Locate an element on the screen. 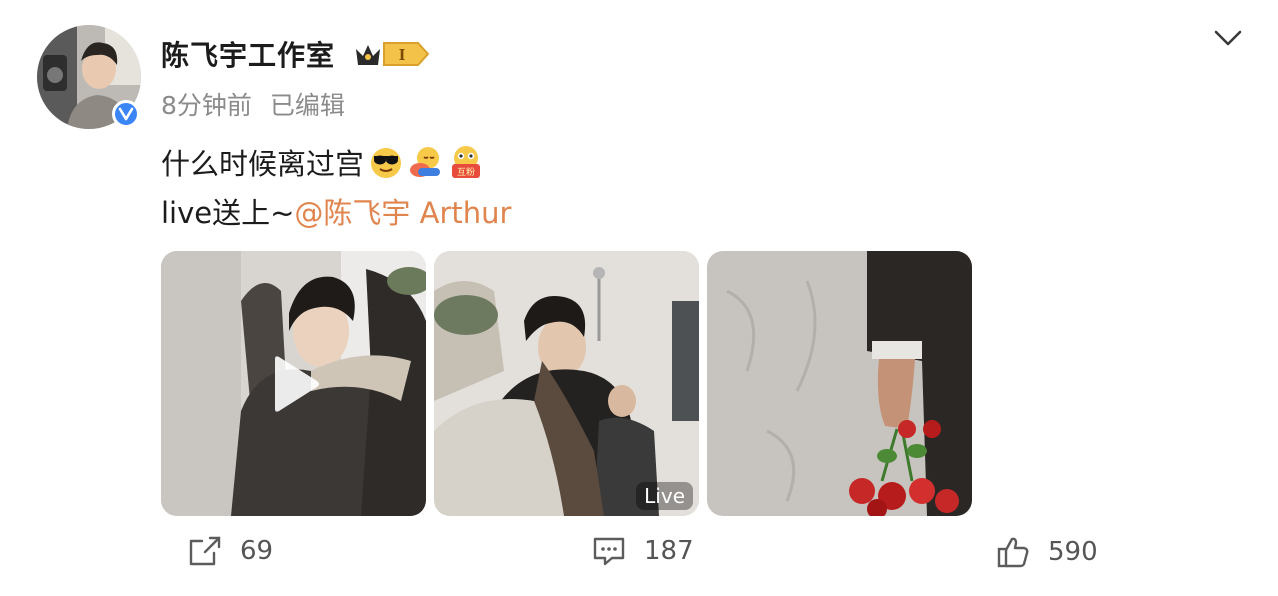 Image resolution: width=1278 pixels, height=596 pixels. comment-icon is located at coordinates (609, 551).